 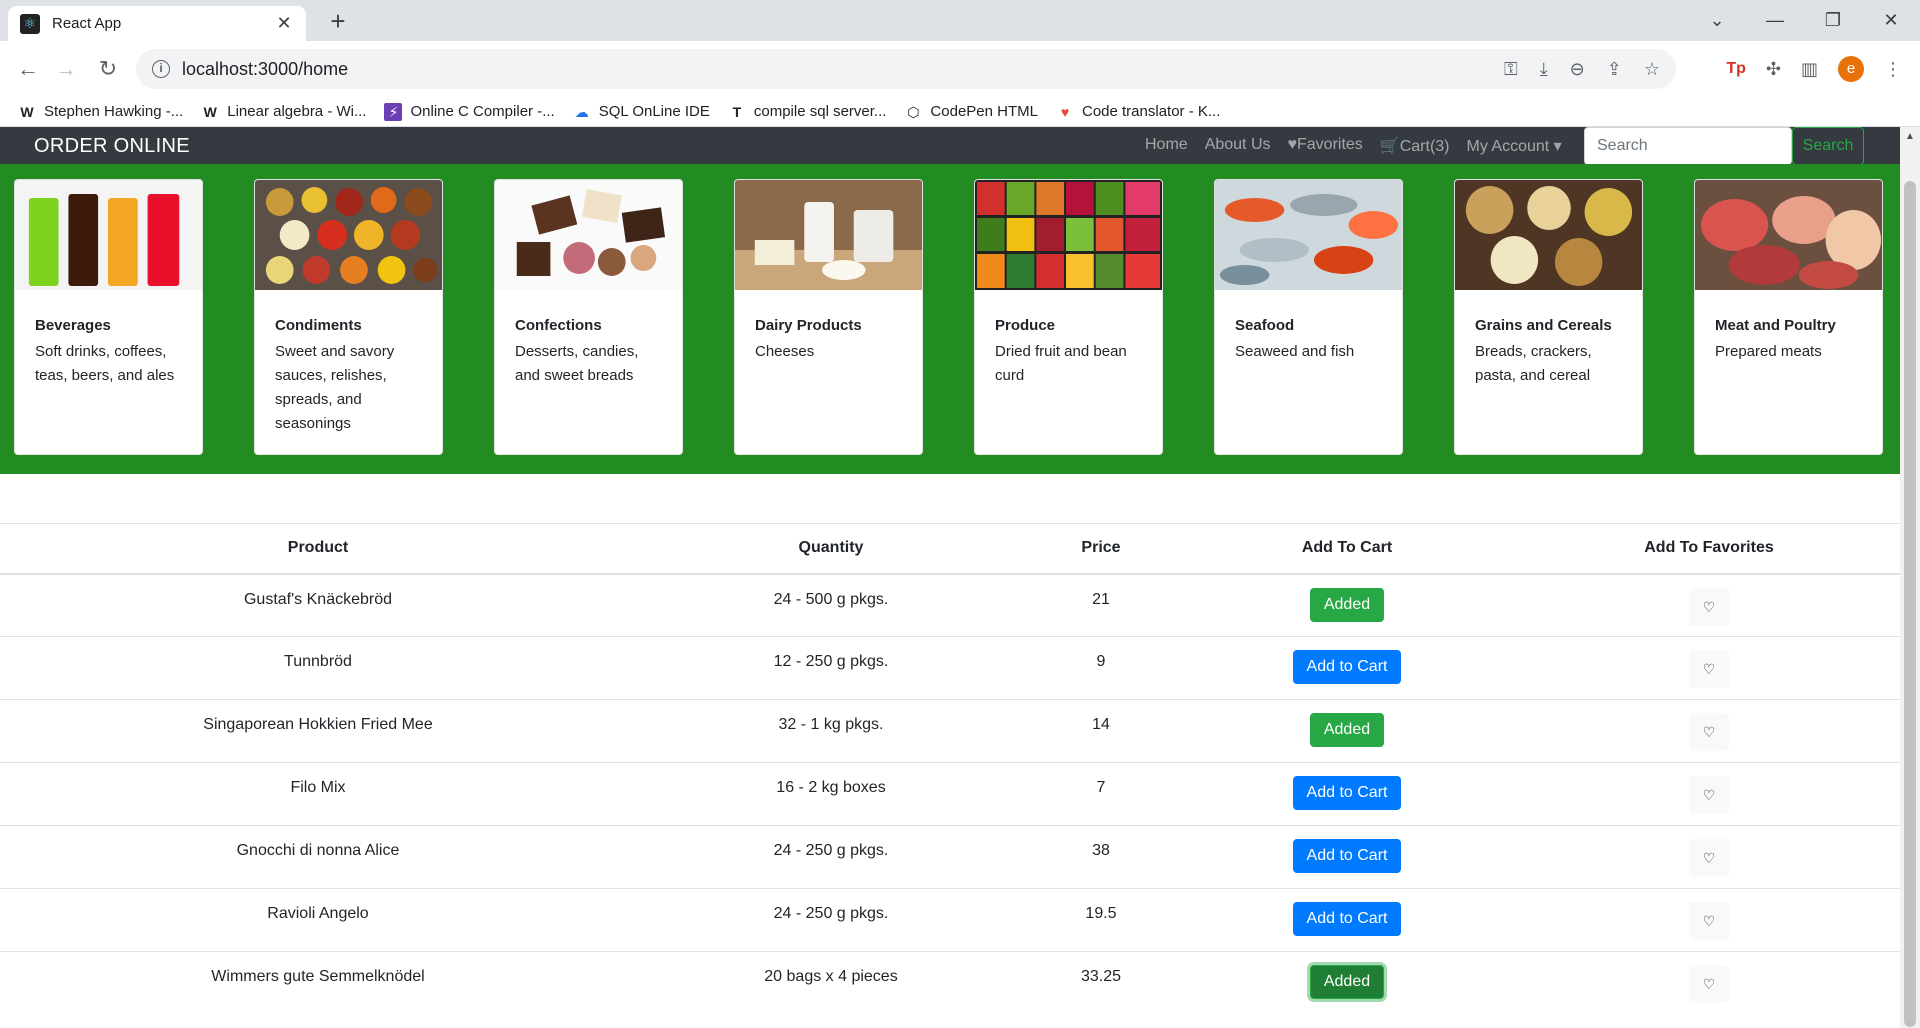 I want to click on category-name: Confections, so click(x=558, y=325).